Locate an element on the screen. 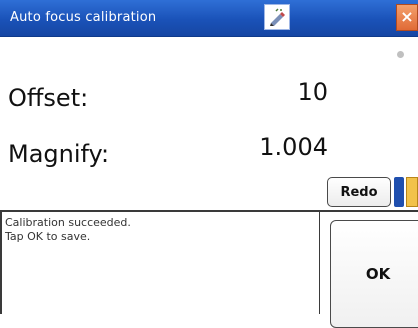  close-icon: × is located at coordinates (407, 16).